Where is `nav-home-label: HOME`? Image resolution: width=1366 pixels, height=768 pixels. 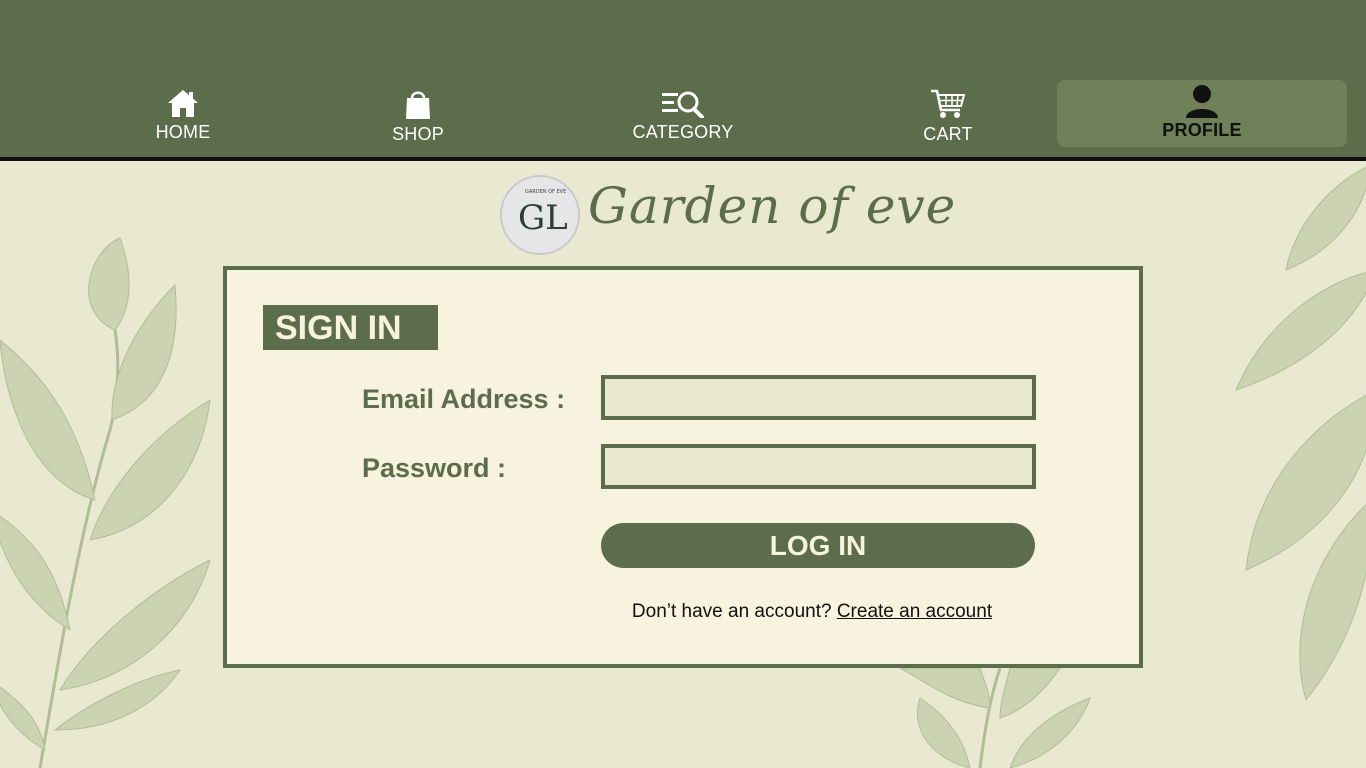 nav-home-label: HOME is located at coordinates (183, 132).